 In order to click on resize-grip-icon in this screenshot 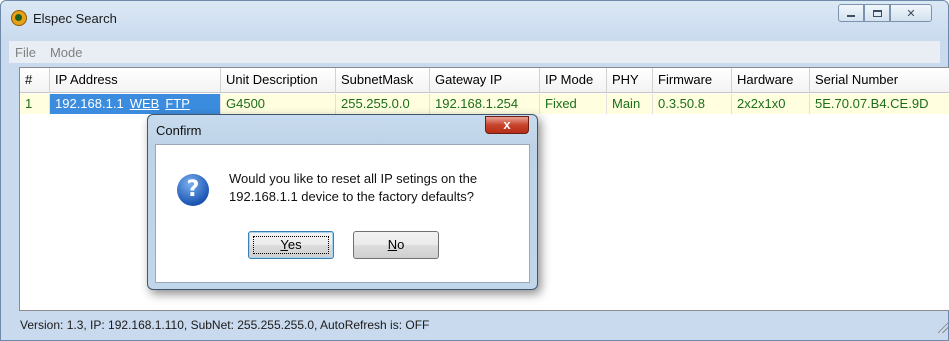, I will do `click(943, 328)`.